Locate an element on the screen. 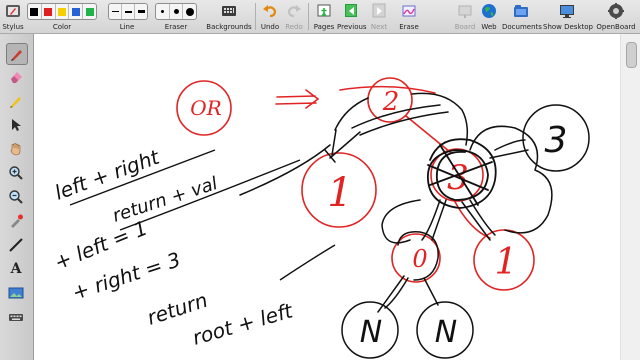 The image size is (640, 360). redo-button: Redo is located at coordinates (294, 16).